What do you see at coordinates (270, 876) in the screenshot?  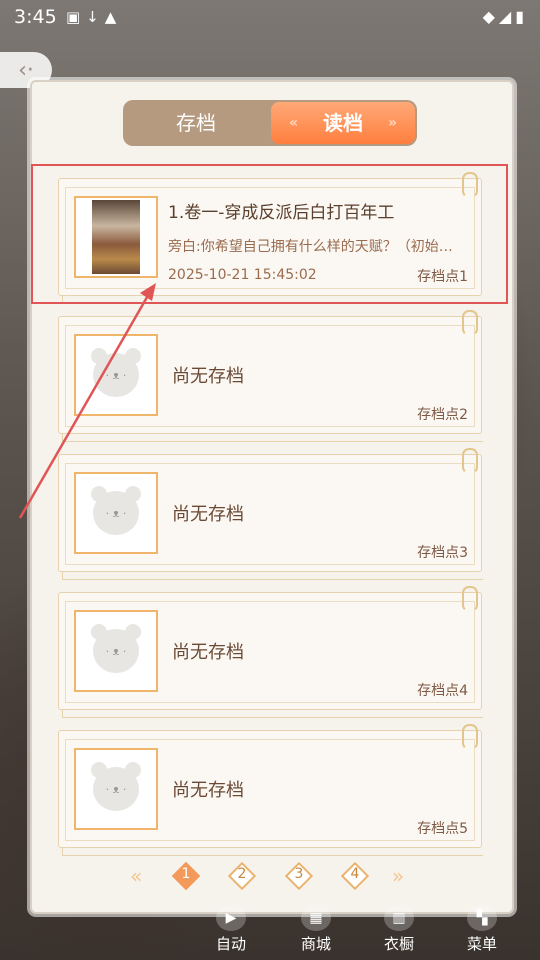 I see `pagination: « 1 2 3 4 »` at bounding box center [270, 876].